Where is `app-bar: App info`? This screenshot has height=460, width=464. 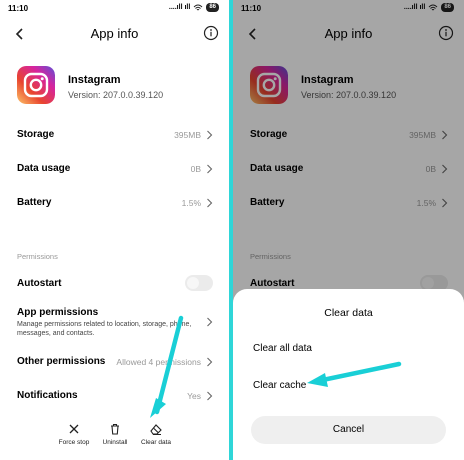
app-bar: App info is located at coordinates (114, 34).